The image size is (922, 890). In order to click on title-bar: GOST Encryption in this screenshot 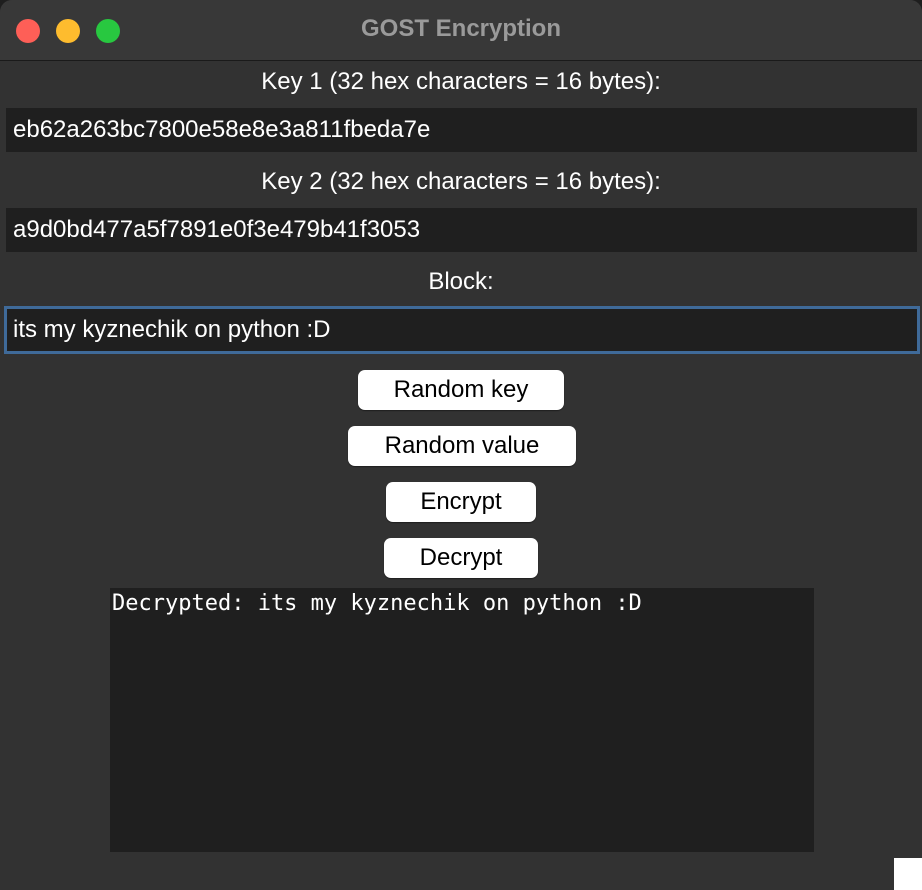, I will do `click(461, 30)`.